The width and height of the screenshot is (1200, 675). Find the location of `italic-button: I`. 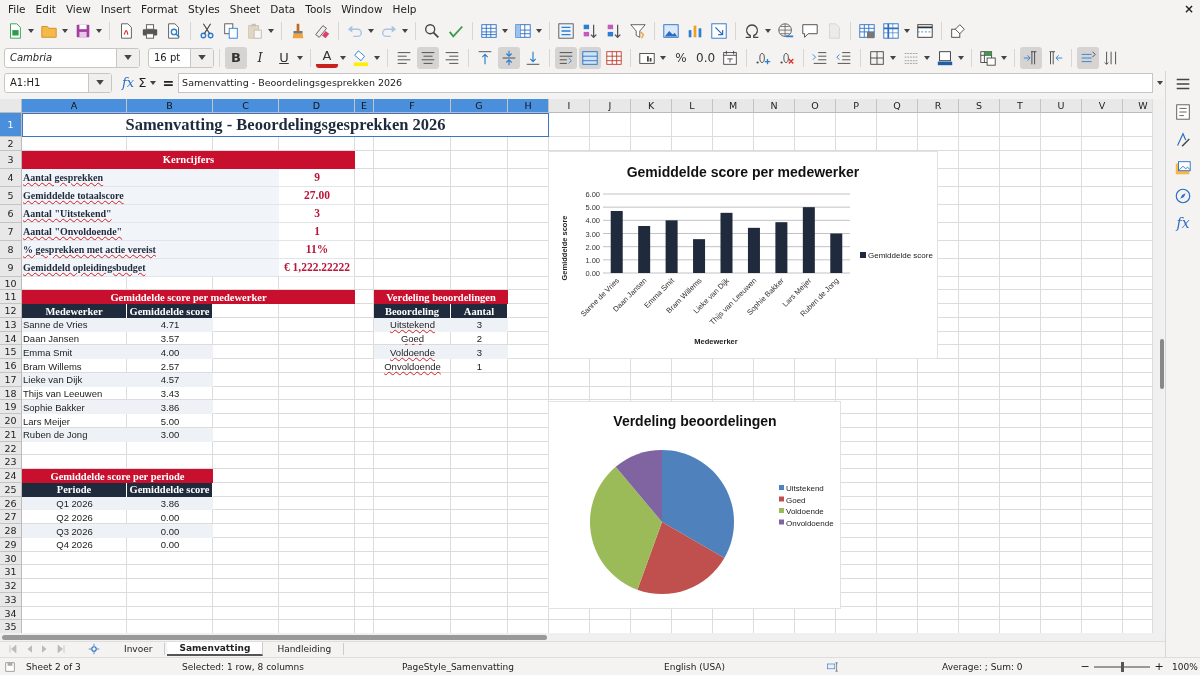

italic-button: I is located at coordinates (260, 57).